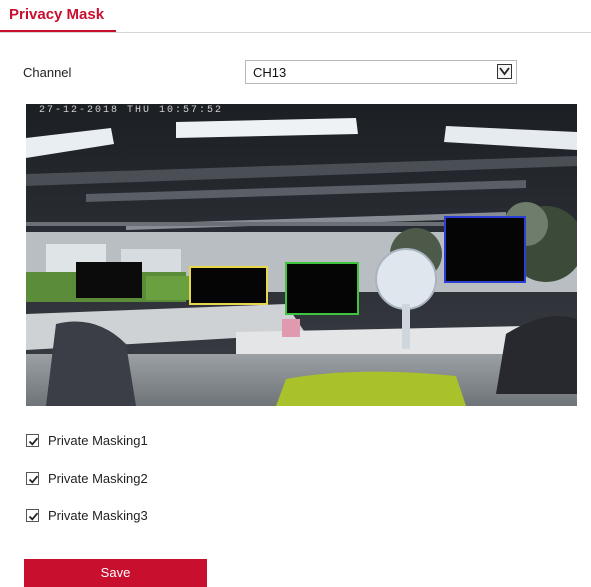 This screenshot has height=587, width=591. What do you see at coordinates (295, 32) in the screenshot?
I see `tab-divider` at bounding box center [295, 32].